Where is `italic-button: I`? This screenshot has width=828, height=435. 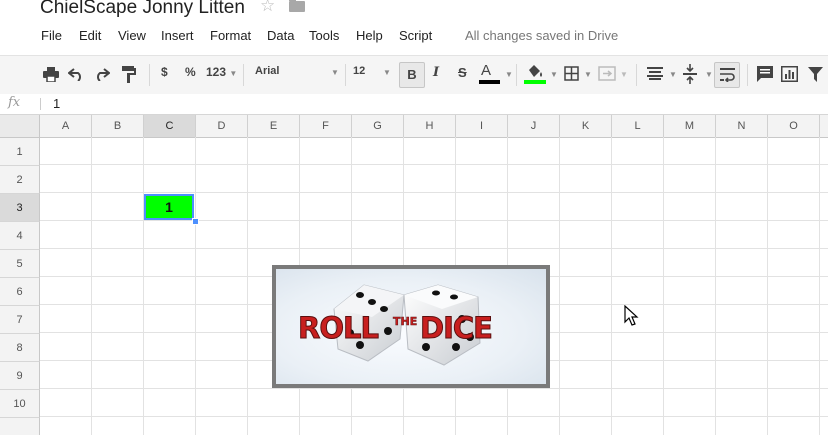
italic-button: I is located at coordinates (436, 72).